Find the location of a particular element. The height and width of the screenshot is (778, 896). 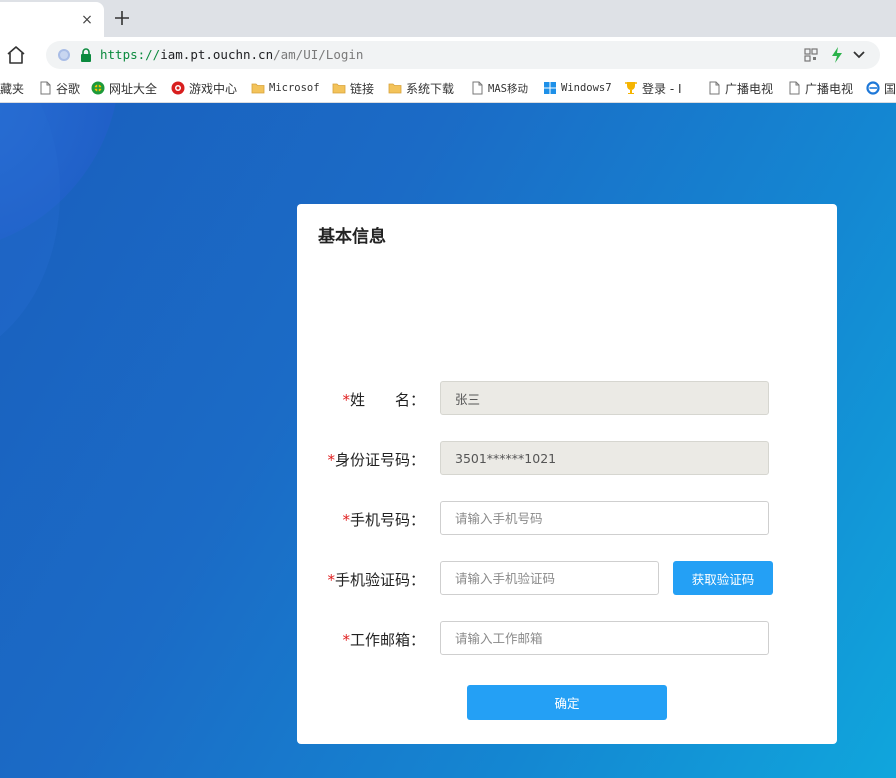

bookmark-item: 链接 is located at coordinates (353, 88).